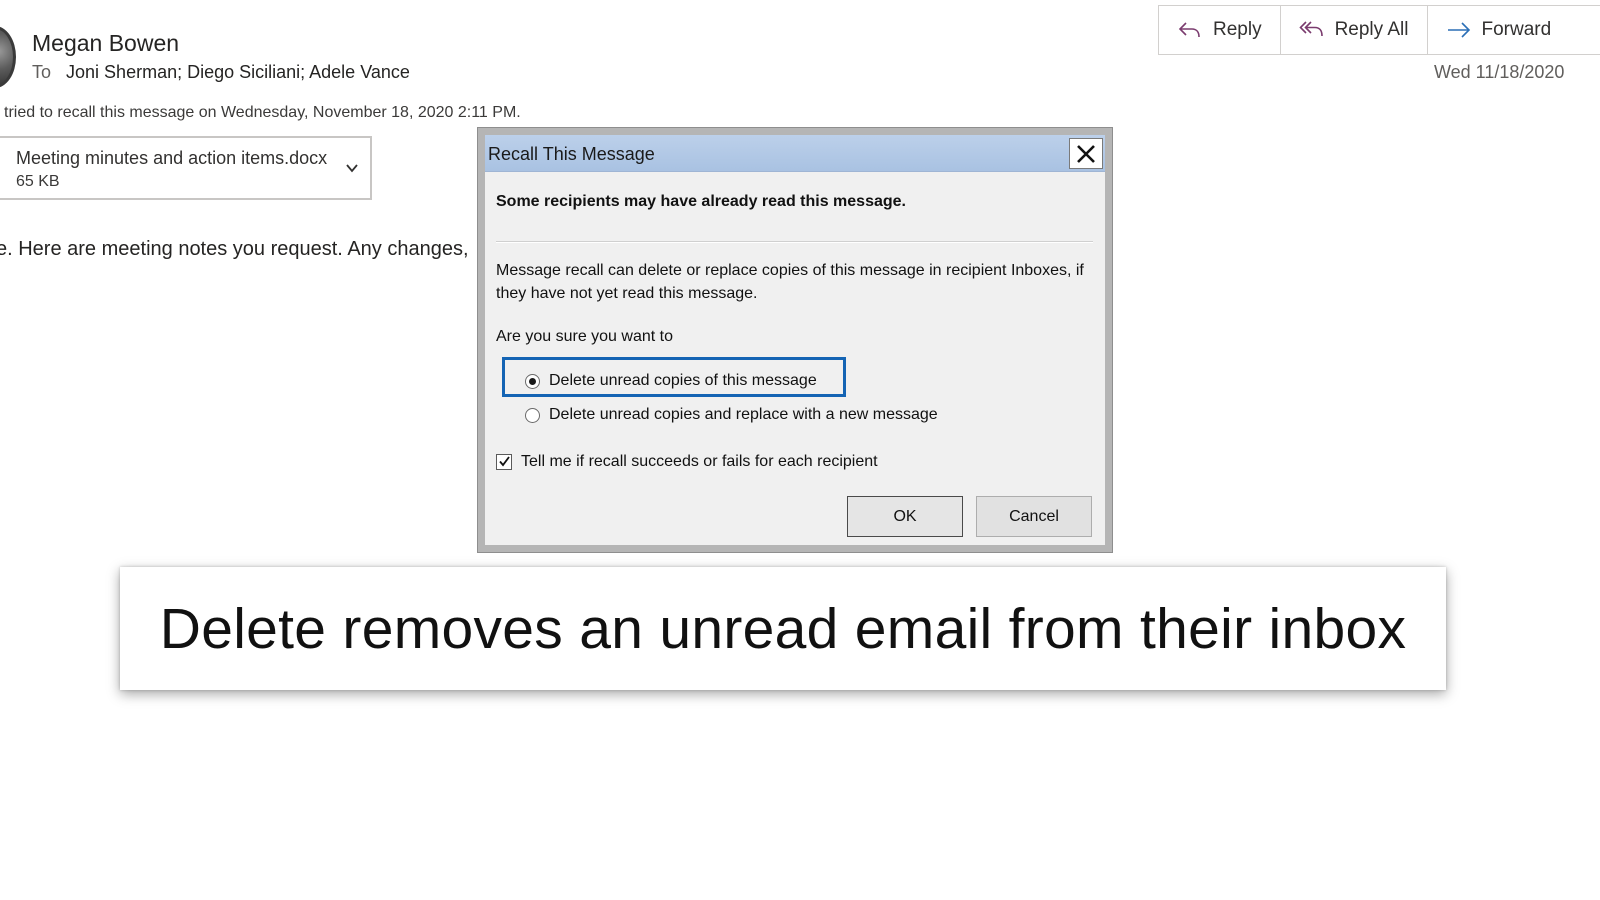  Describe the element at coordinates (1237, 29) in the screenshot. I see `reply-label: Reply` at that location.